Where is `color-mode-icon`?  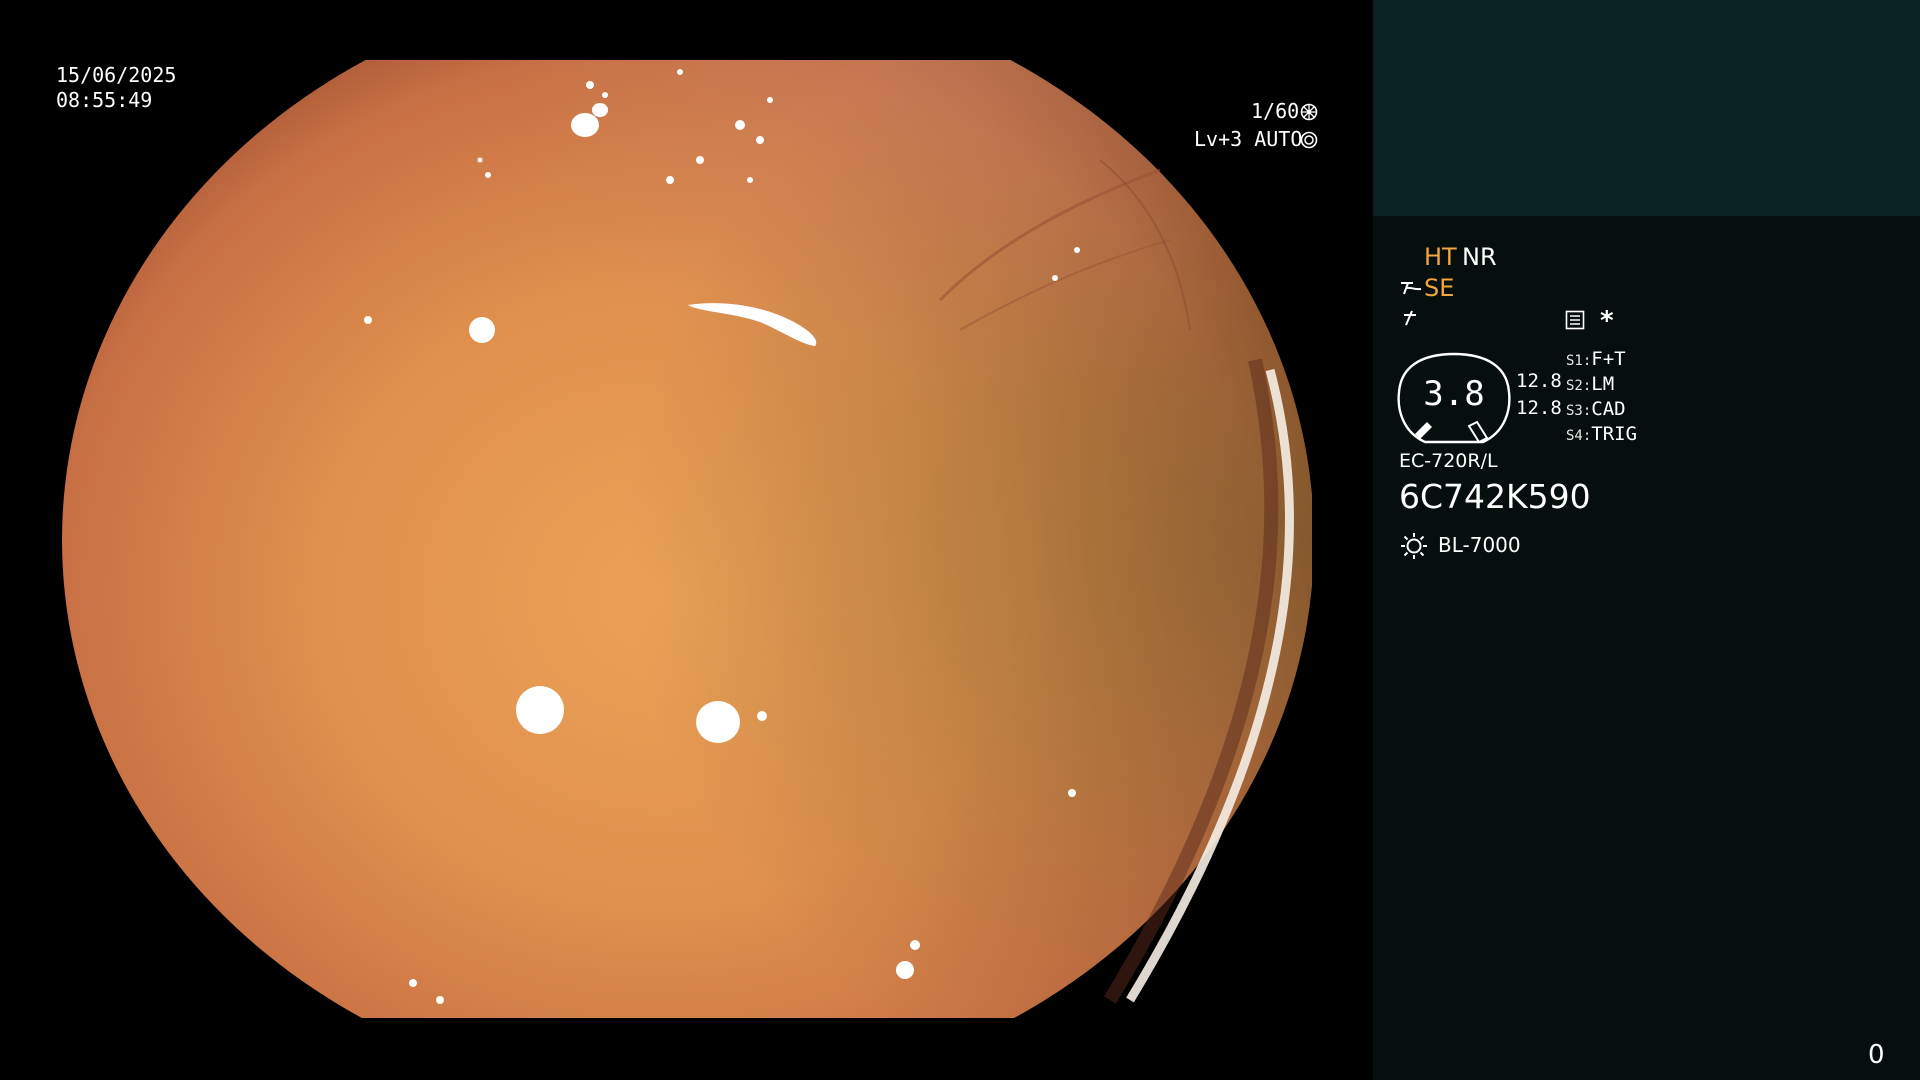 color-mode-icon is located at coordinates (1410, 317).